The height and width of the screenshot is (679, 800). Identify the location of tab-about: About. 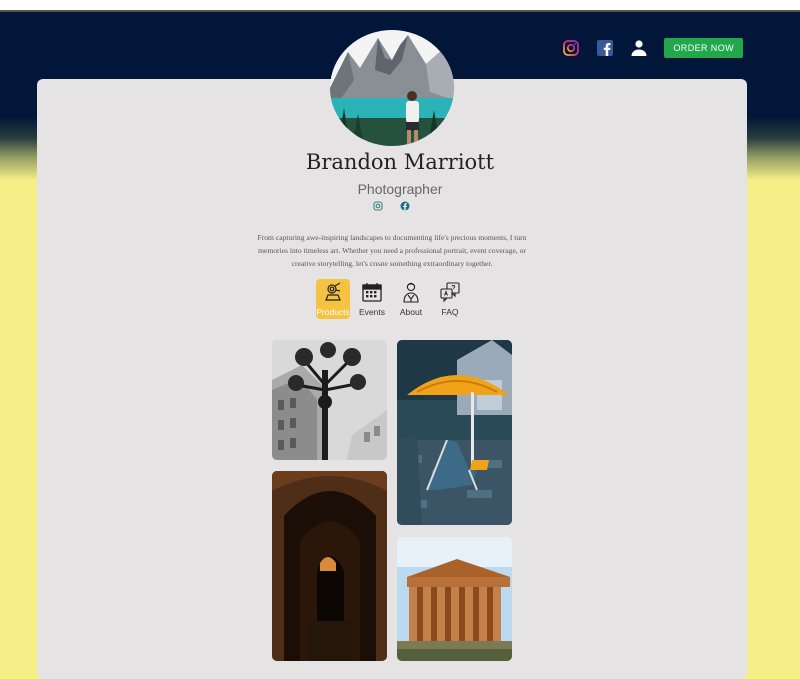
(411, 299).